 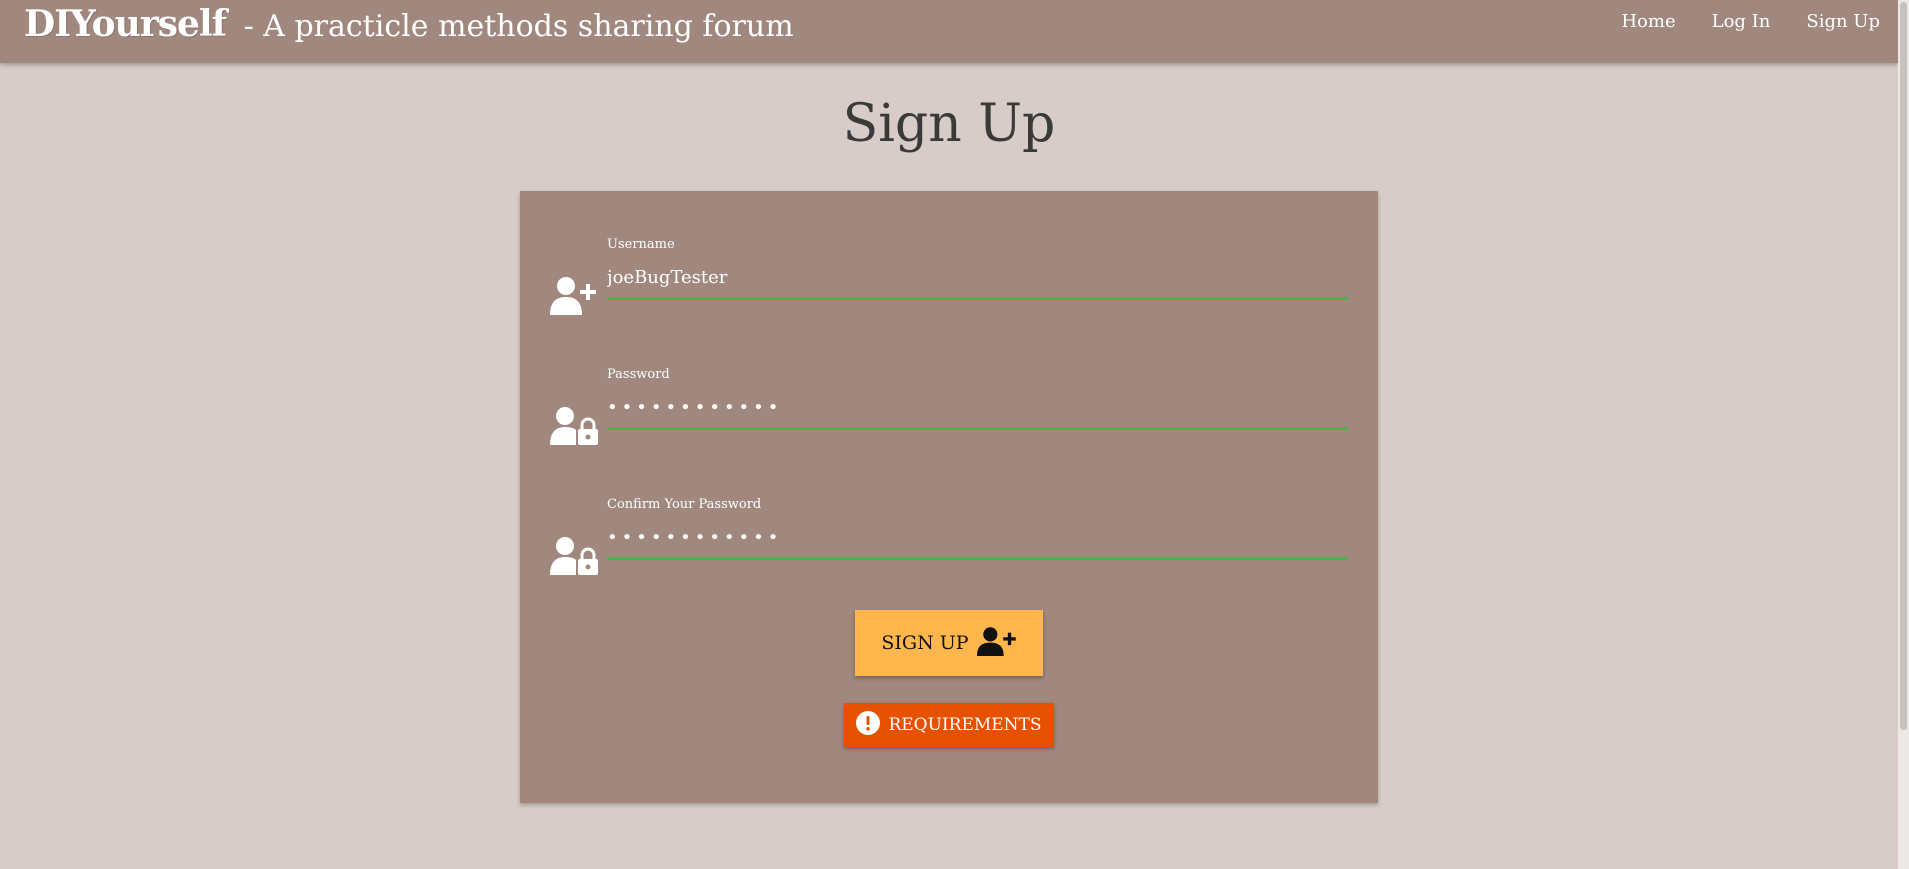 I want to click on password-input, so click(x=977, y=408).